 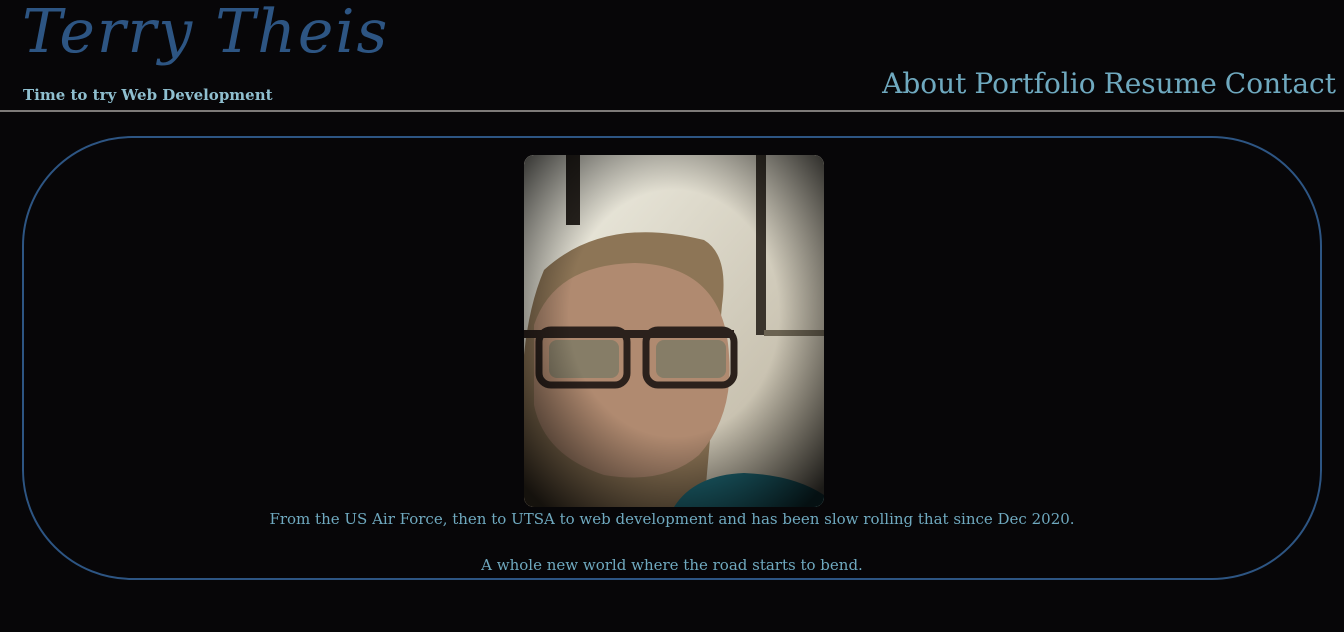 I want to click on portrait-image, so click(x=674, y=331).